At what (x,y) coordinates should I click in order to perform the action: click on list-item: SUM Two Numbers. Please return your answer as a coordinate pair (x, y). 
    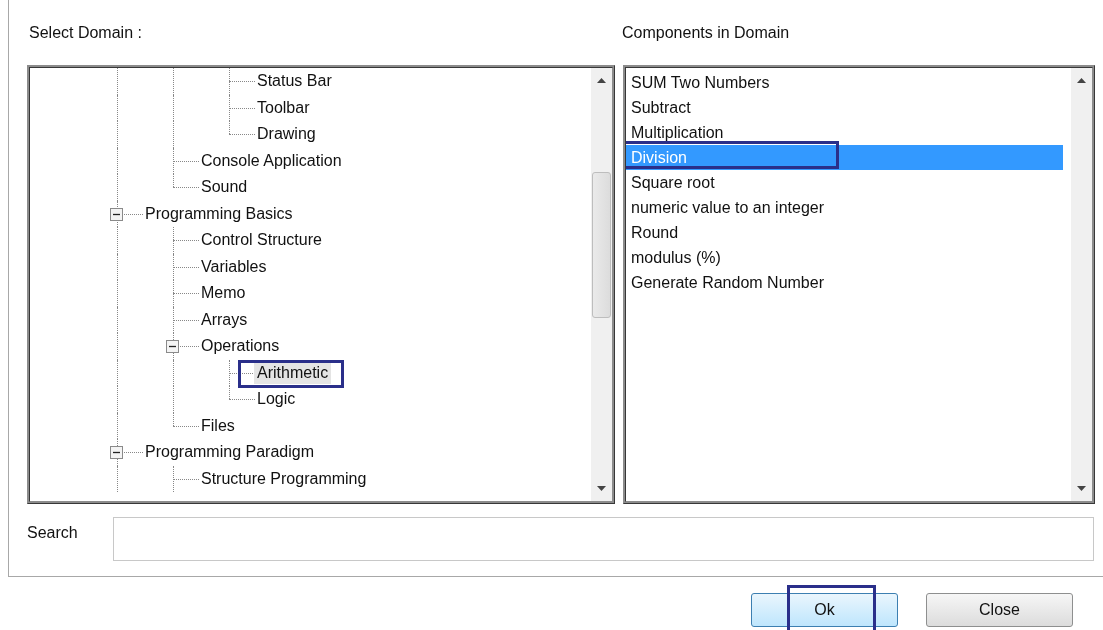
    Looking at the image, I should click on (844, 82).